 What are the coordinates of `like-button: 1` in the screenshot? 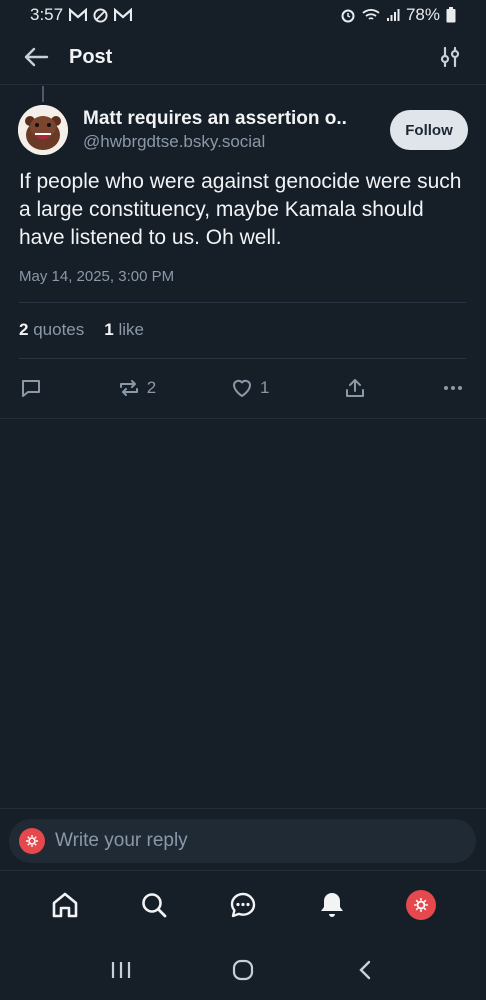 It's located at (249, 388).